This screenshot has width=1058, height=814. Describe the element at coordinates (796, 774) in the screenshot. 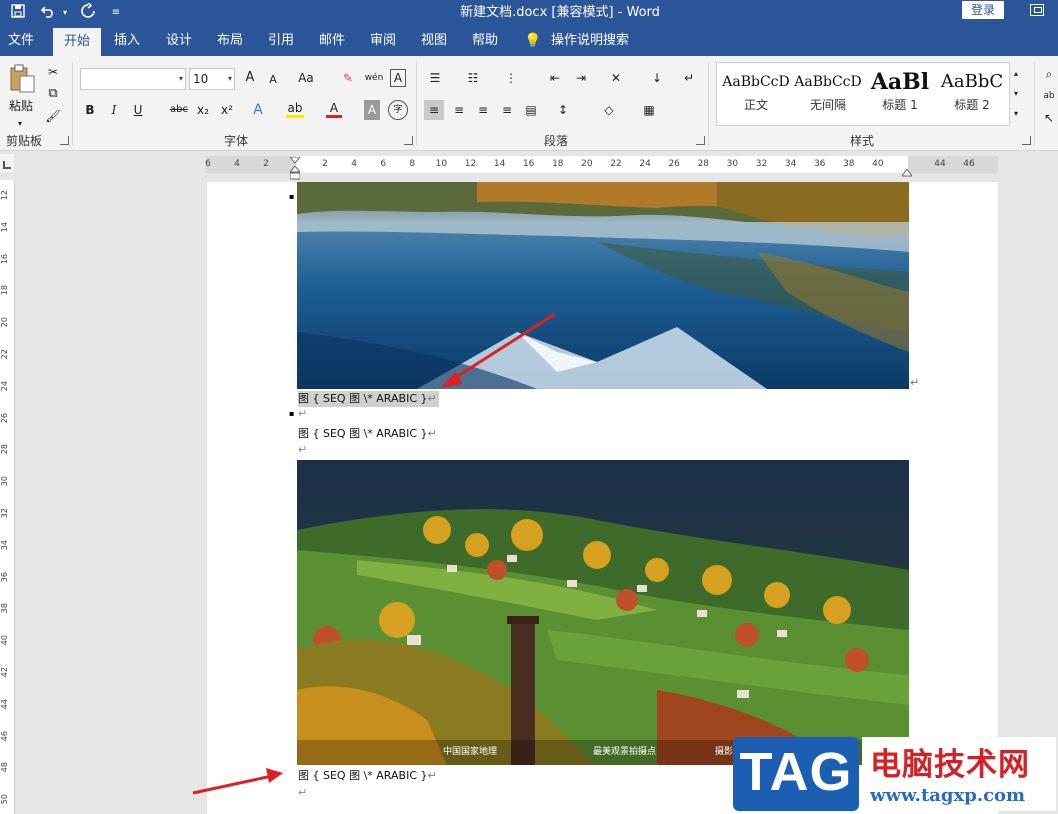

I see `tag-logo: TAG` at that location.